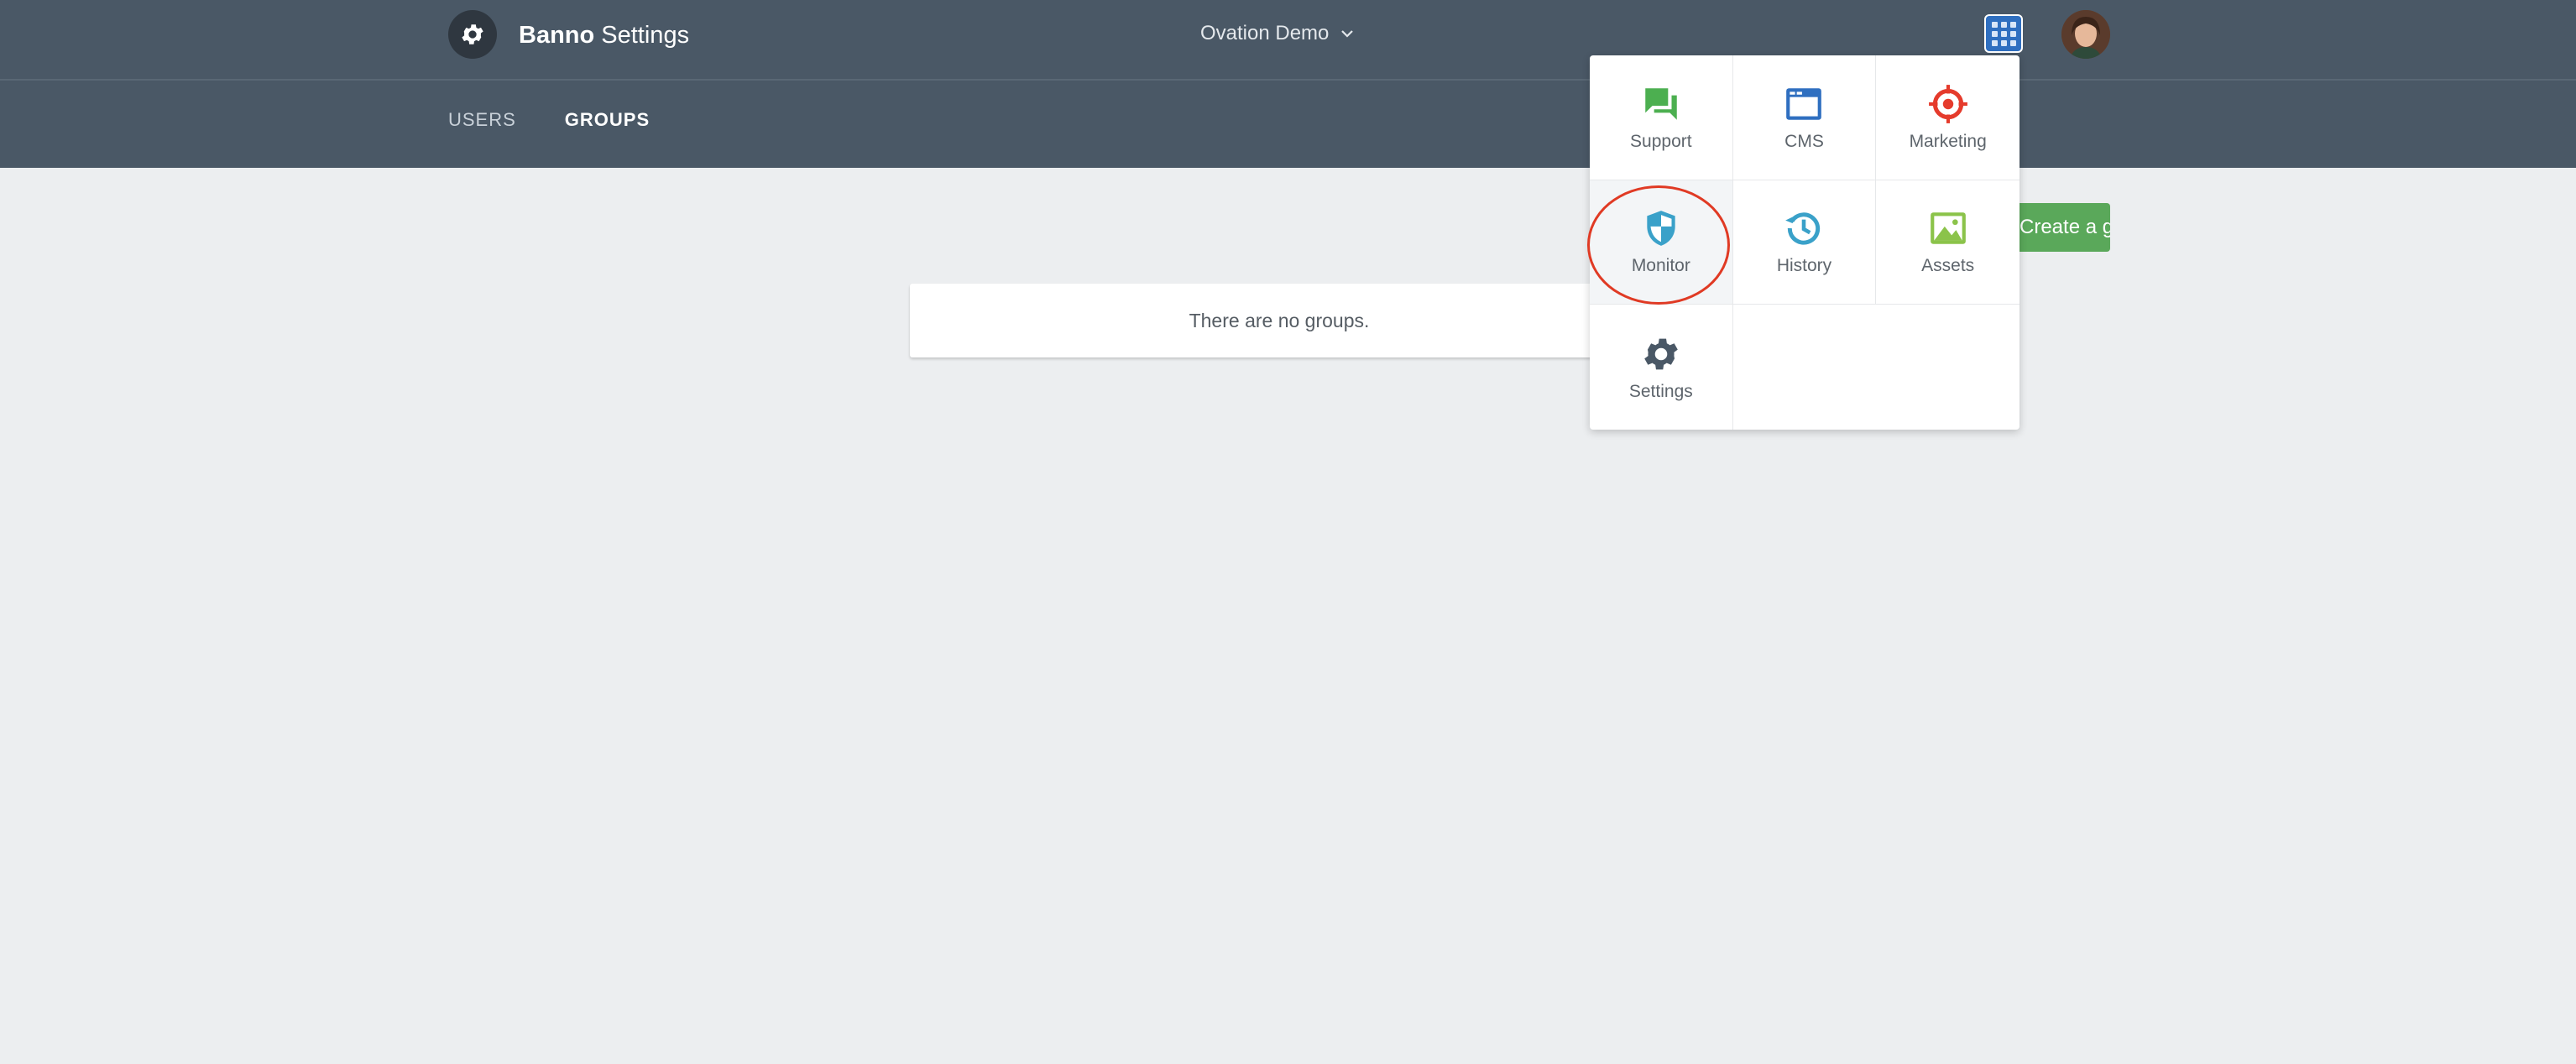 The width and height of the screenshot is (2576, 1064). I want to click on avatar-image, so click(2085, 34).